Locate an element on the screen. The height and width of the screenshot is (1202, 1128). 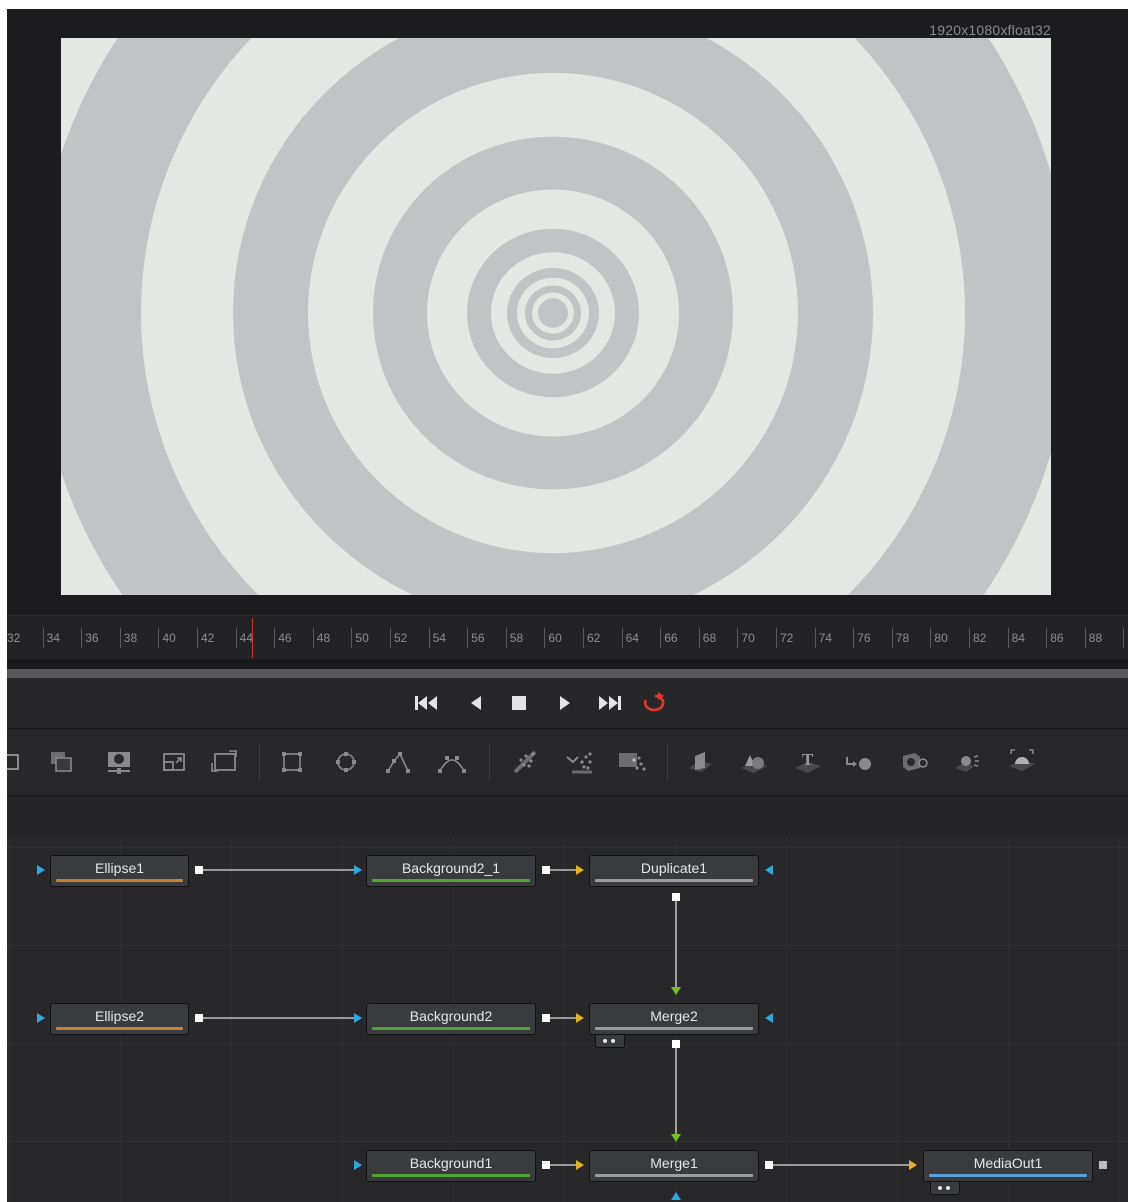
merge-3d-tool-button is located at coordinates (860, 762).